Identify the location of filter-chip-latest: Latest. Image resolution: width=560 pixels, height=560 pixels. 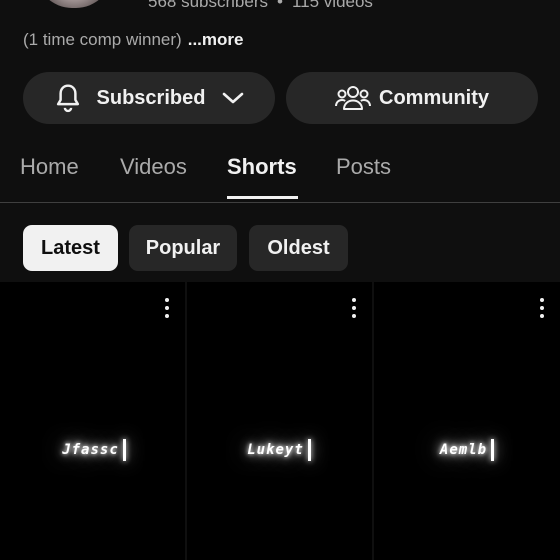
(70, 248).